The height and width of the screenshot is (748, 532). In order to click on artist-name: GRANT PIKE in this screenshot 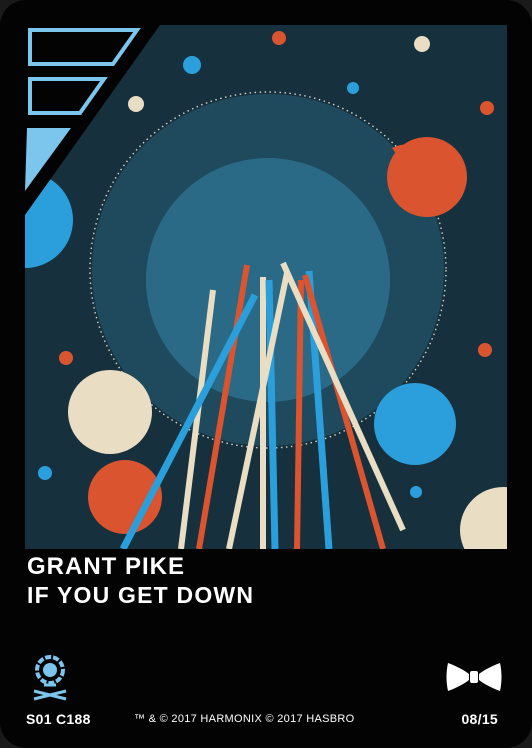, I will do `click(106, 566)`.